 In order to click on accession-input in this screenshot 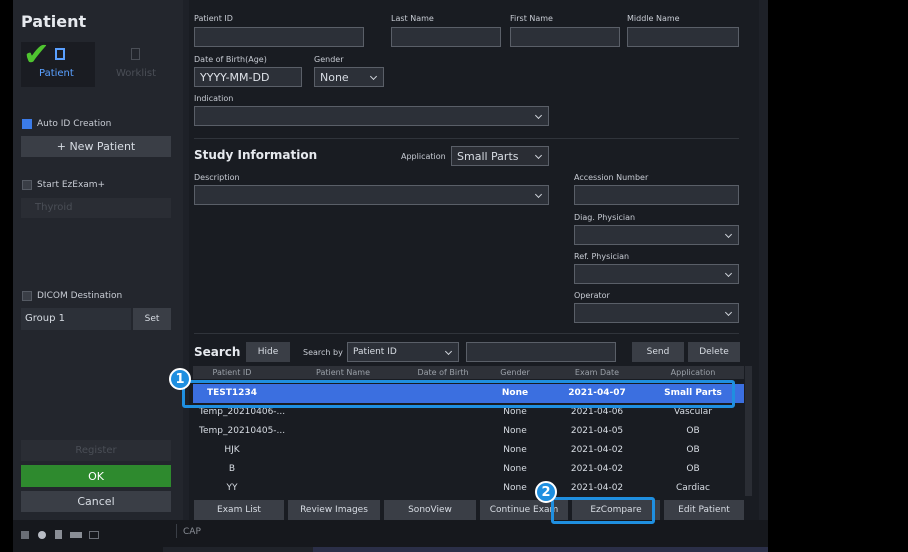, I will do `click(656, 195)`.